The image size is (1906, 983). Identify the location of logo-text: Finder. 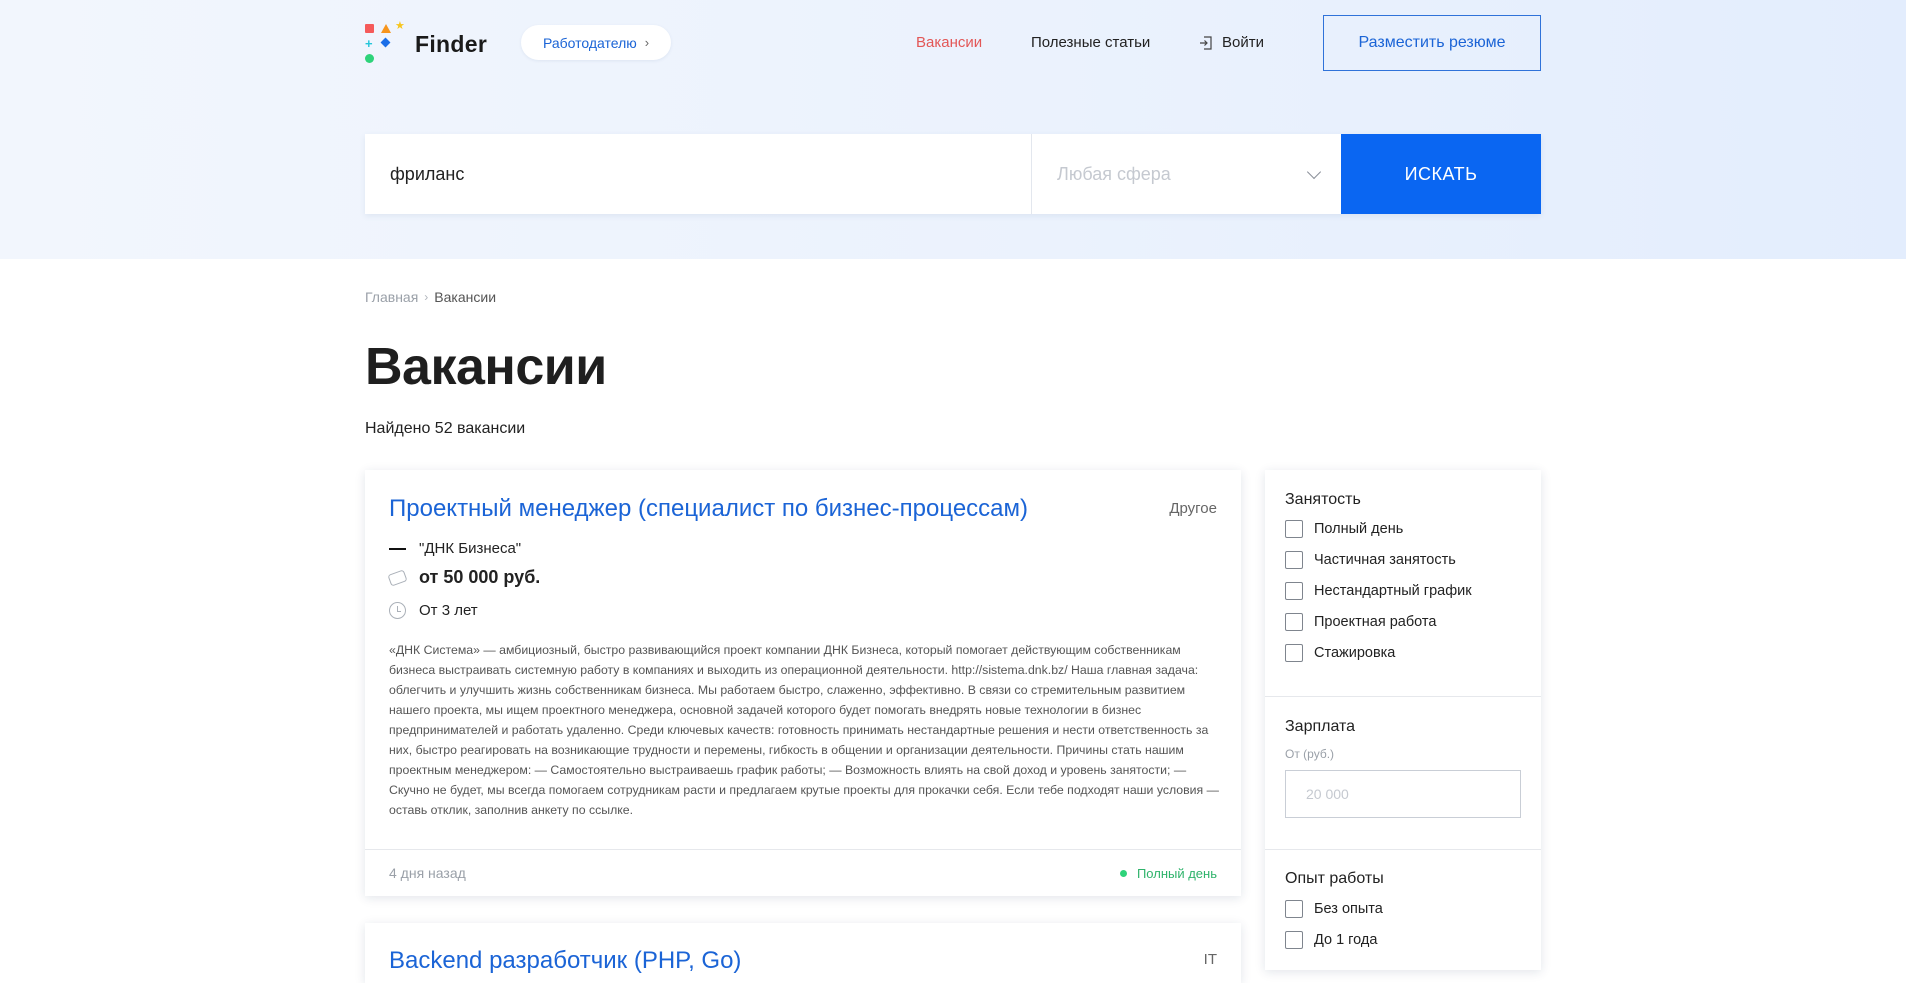
(451, 43).